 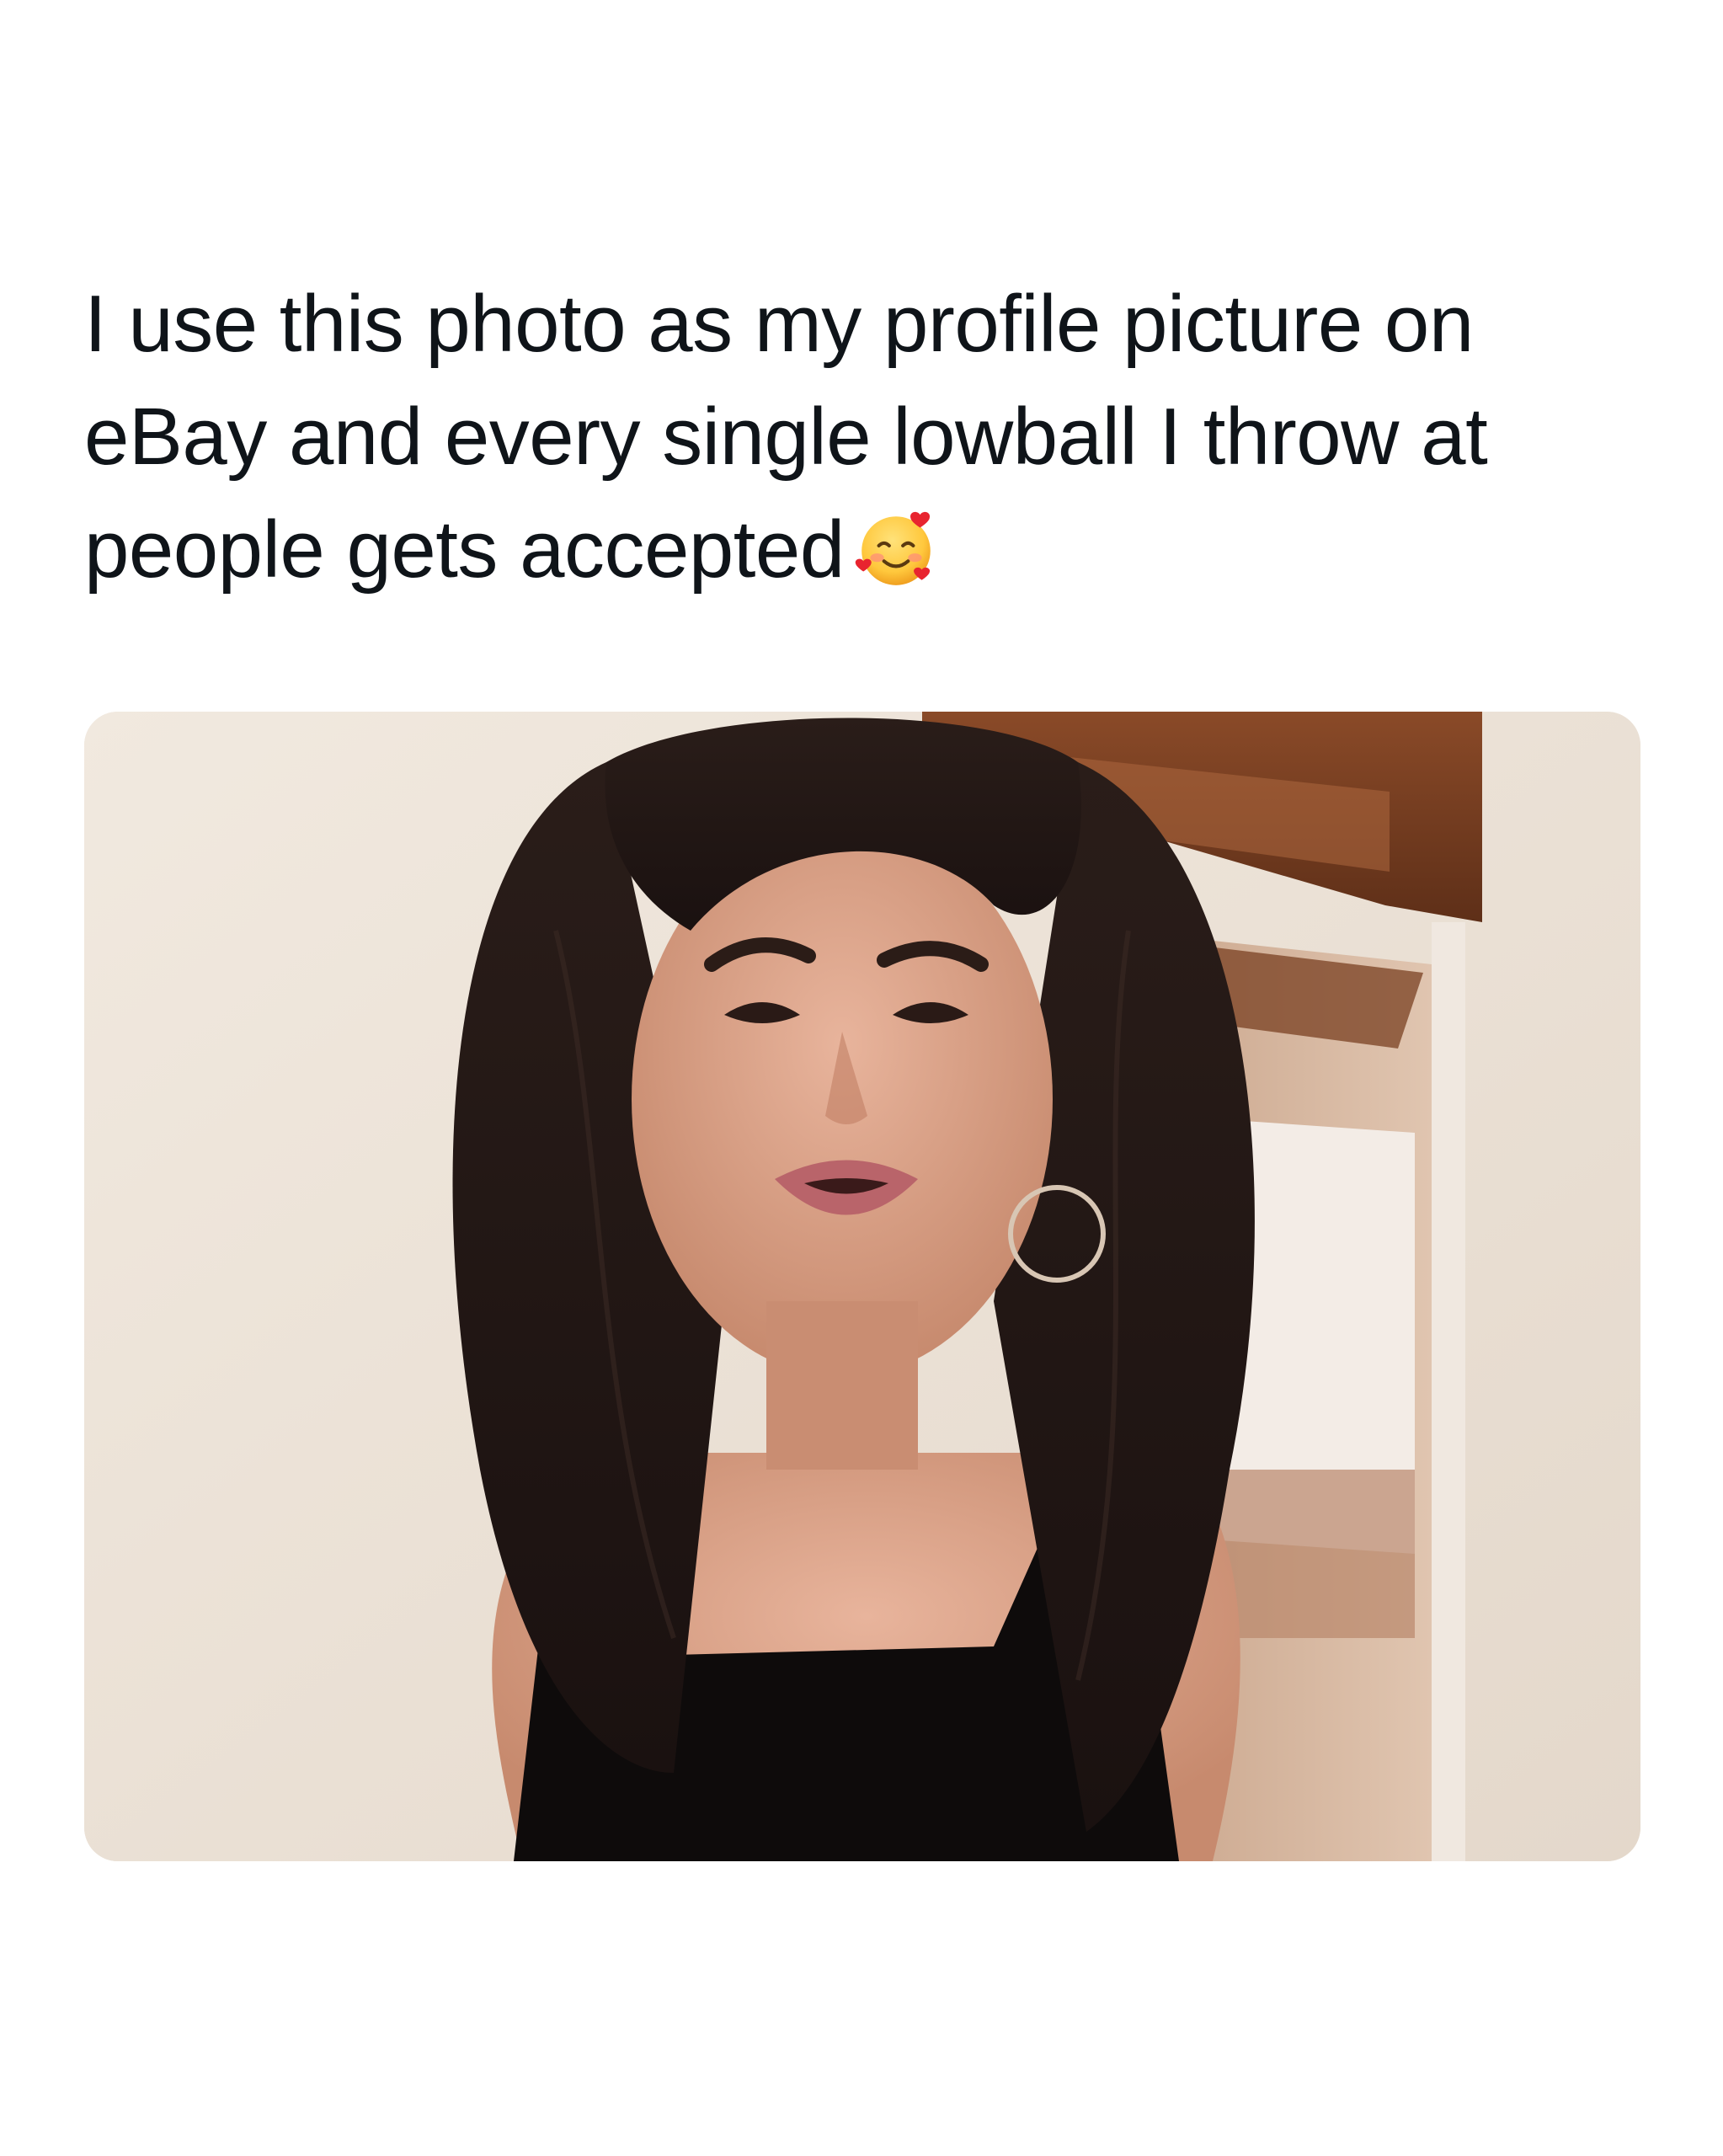 What do you see at coordinates (896, 549) in the screenshot?
I see `smiling-face-with-hearts-icon` at bounding box center [896, 549].